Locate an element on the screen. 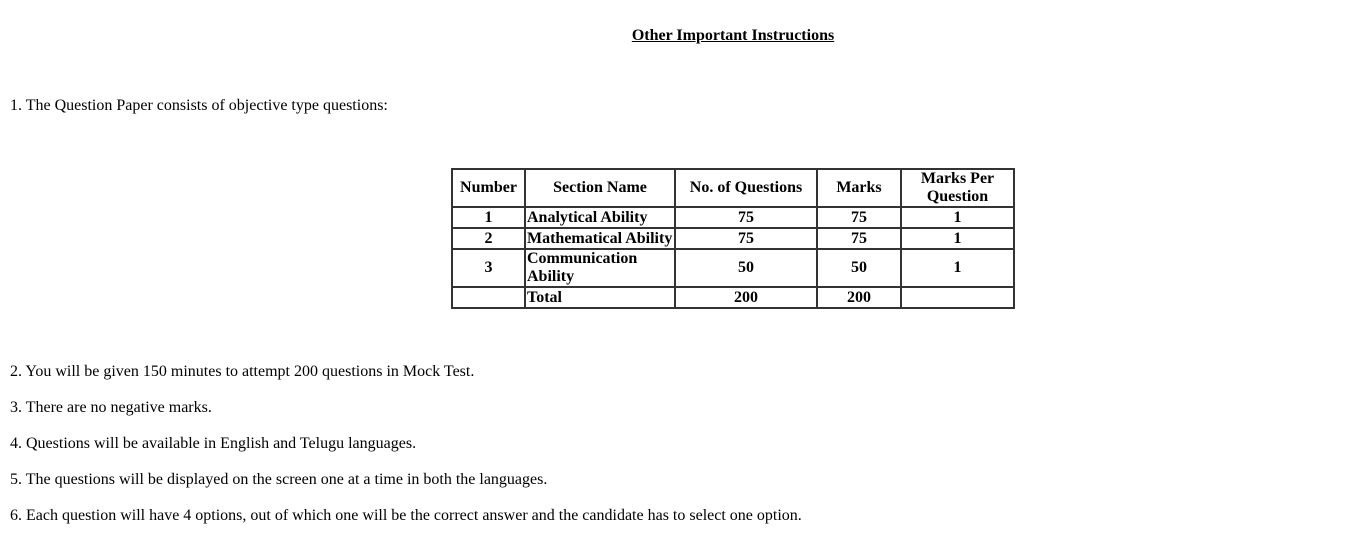  cell-section-name: Total is located at coordinates (600, 297).